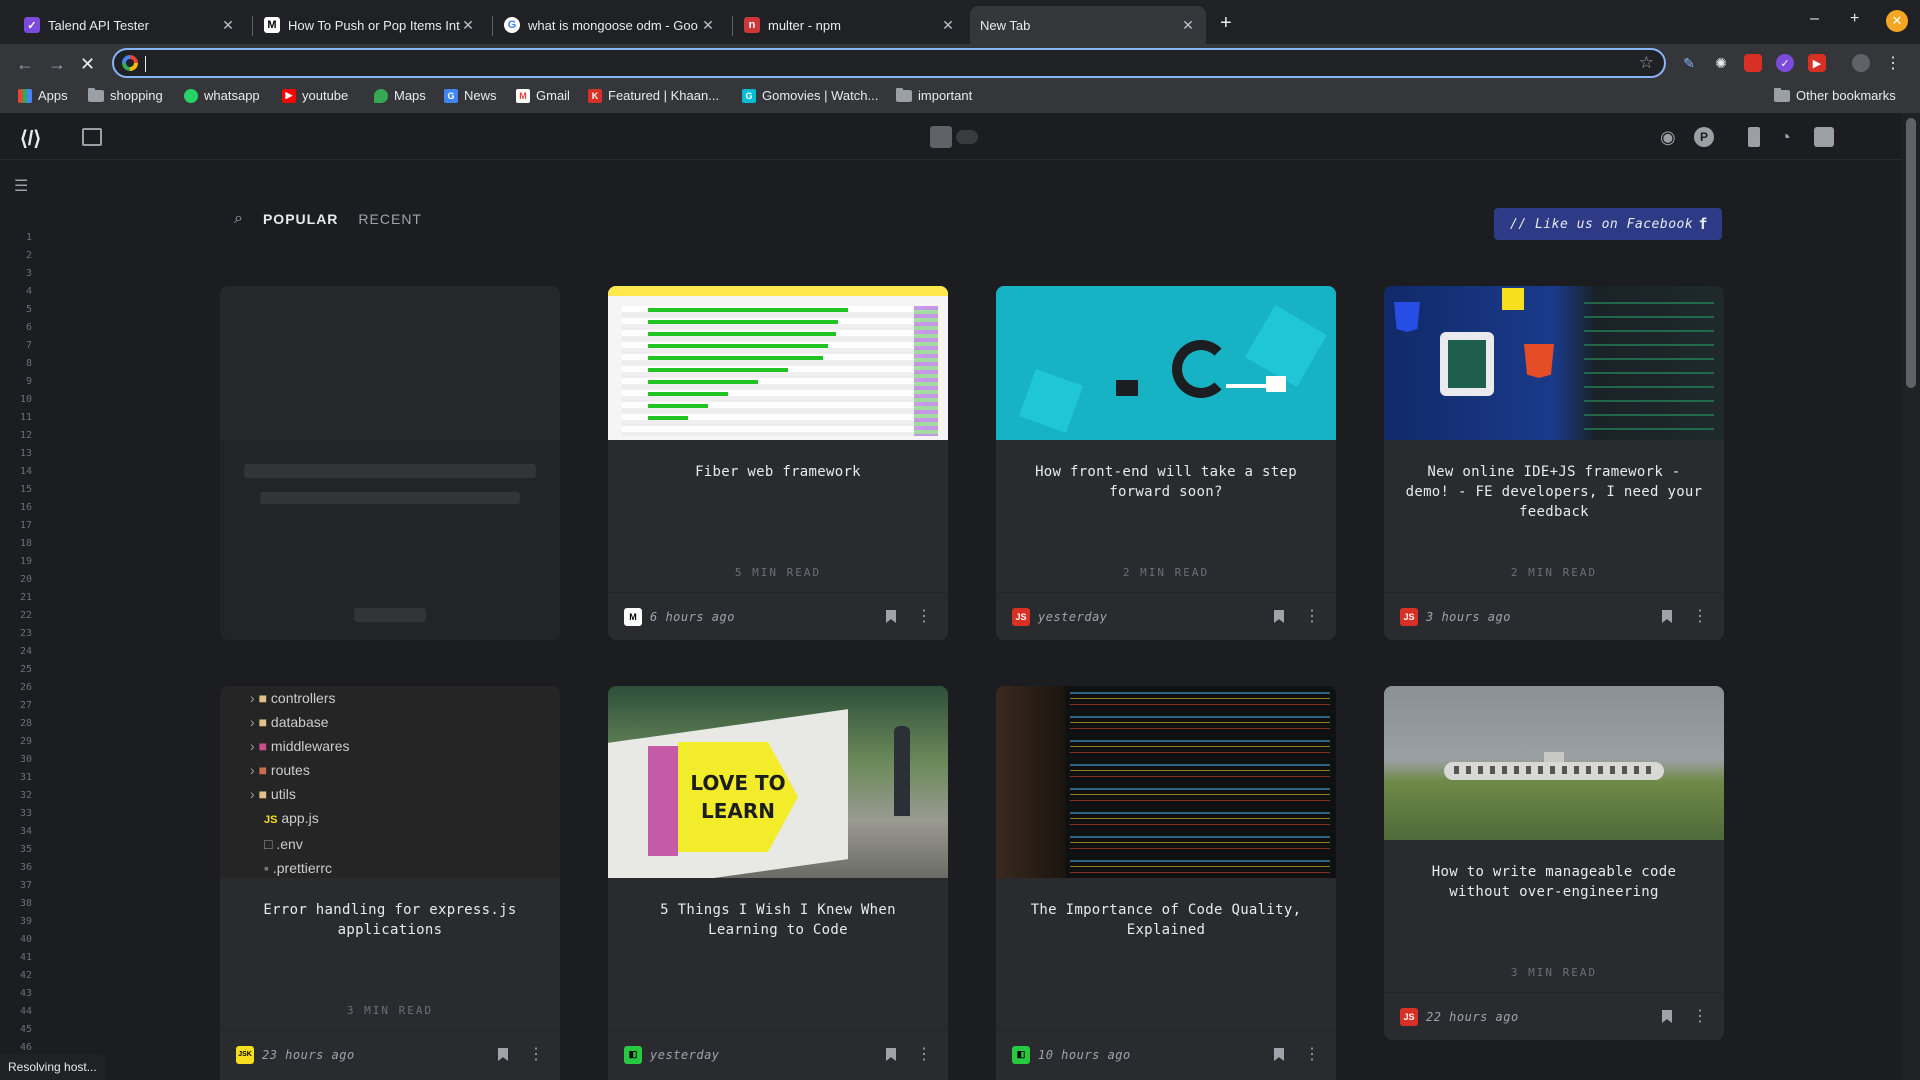 This screenshot has width=1920, height=1080. What do you see at coordinates (25, 561) in the screenshot?
I see `line-number: 19` at bounding box center [25, 561].